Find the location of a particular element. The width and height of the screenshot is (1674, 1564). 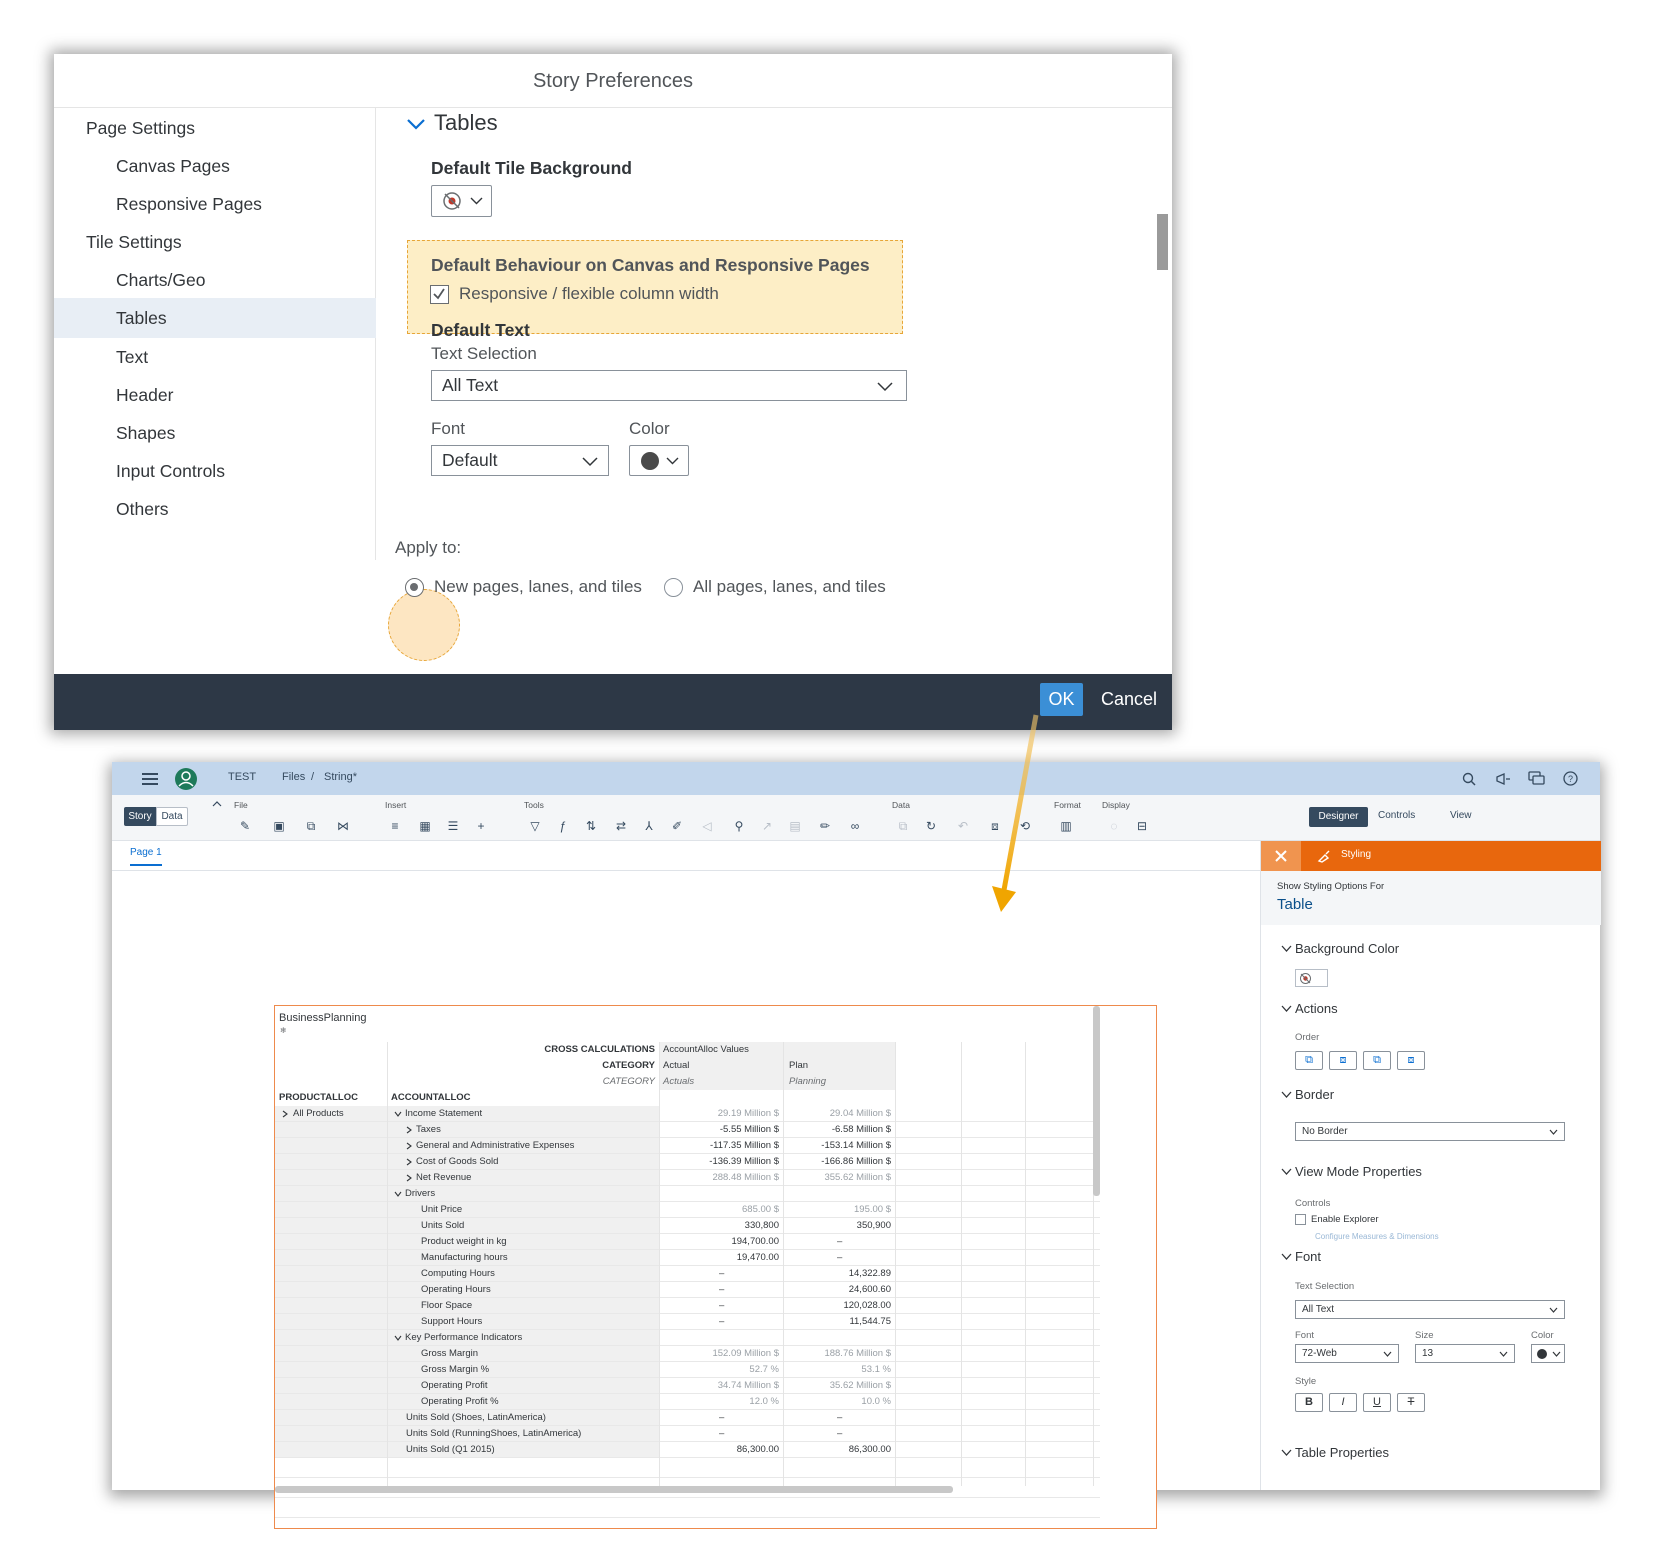

responsive-checkbox-label: Responsive / flexible column width is located at coordinates (589, 294).